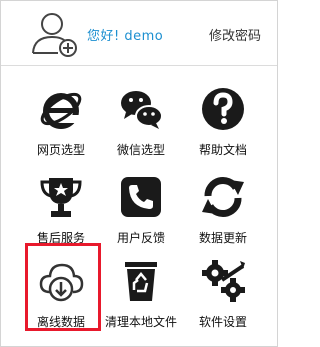 The image size is (320, 347). What do you see at coordinates (223, 197) in the screenshot?
I see `refresh-icon` at bounding box center [223, 197].